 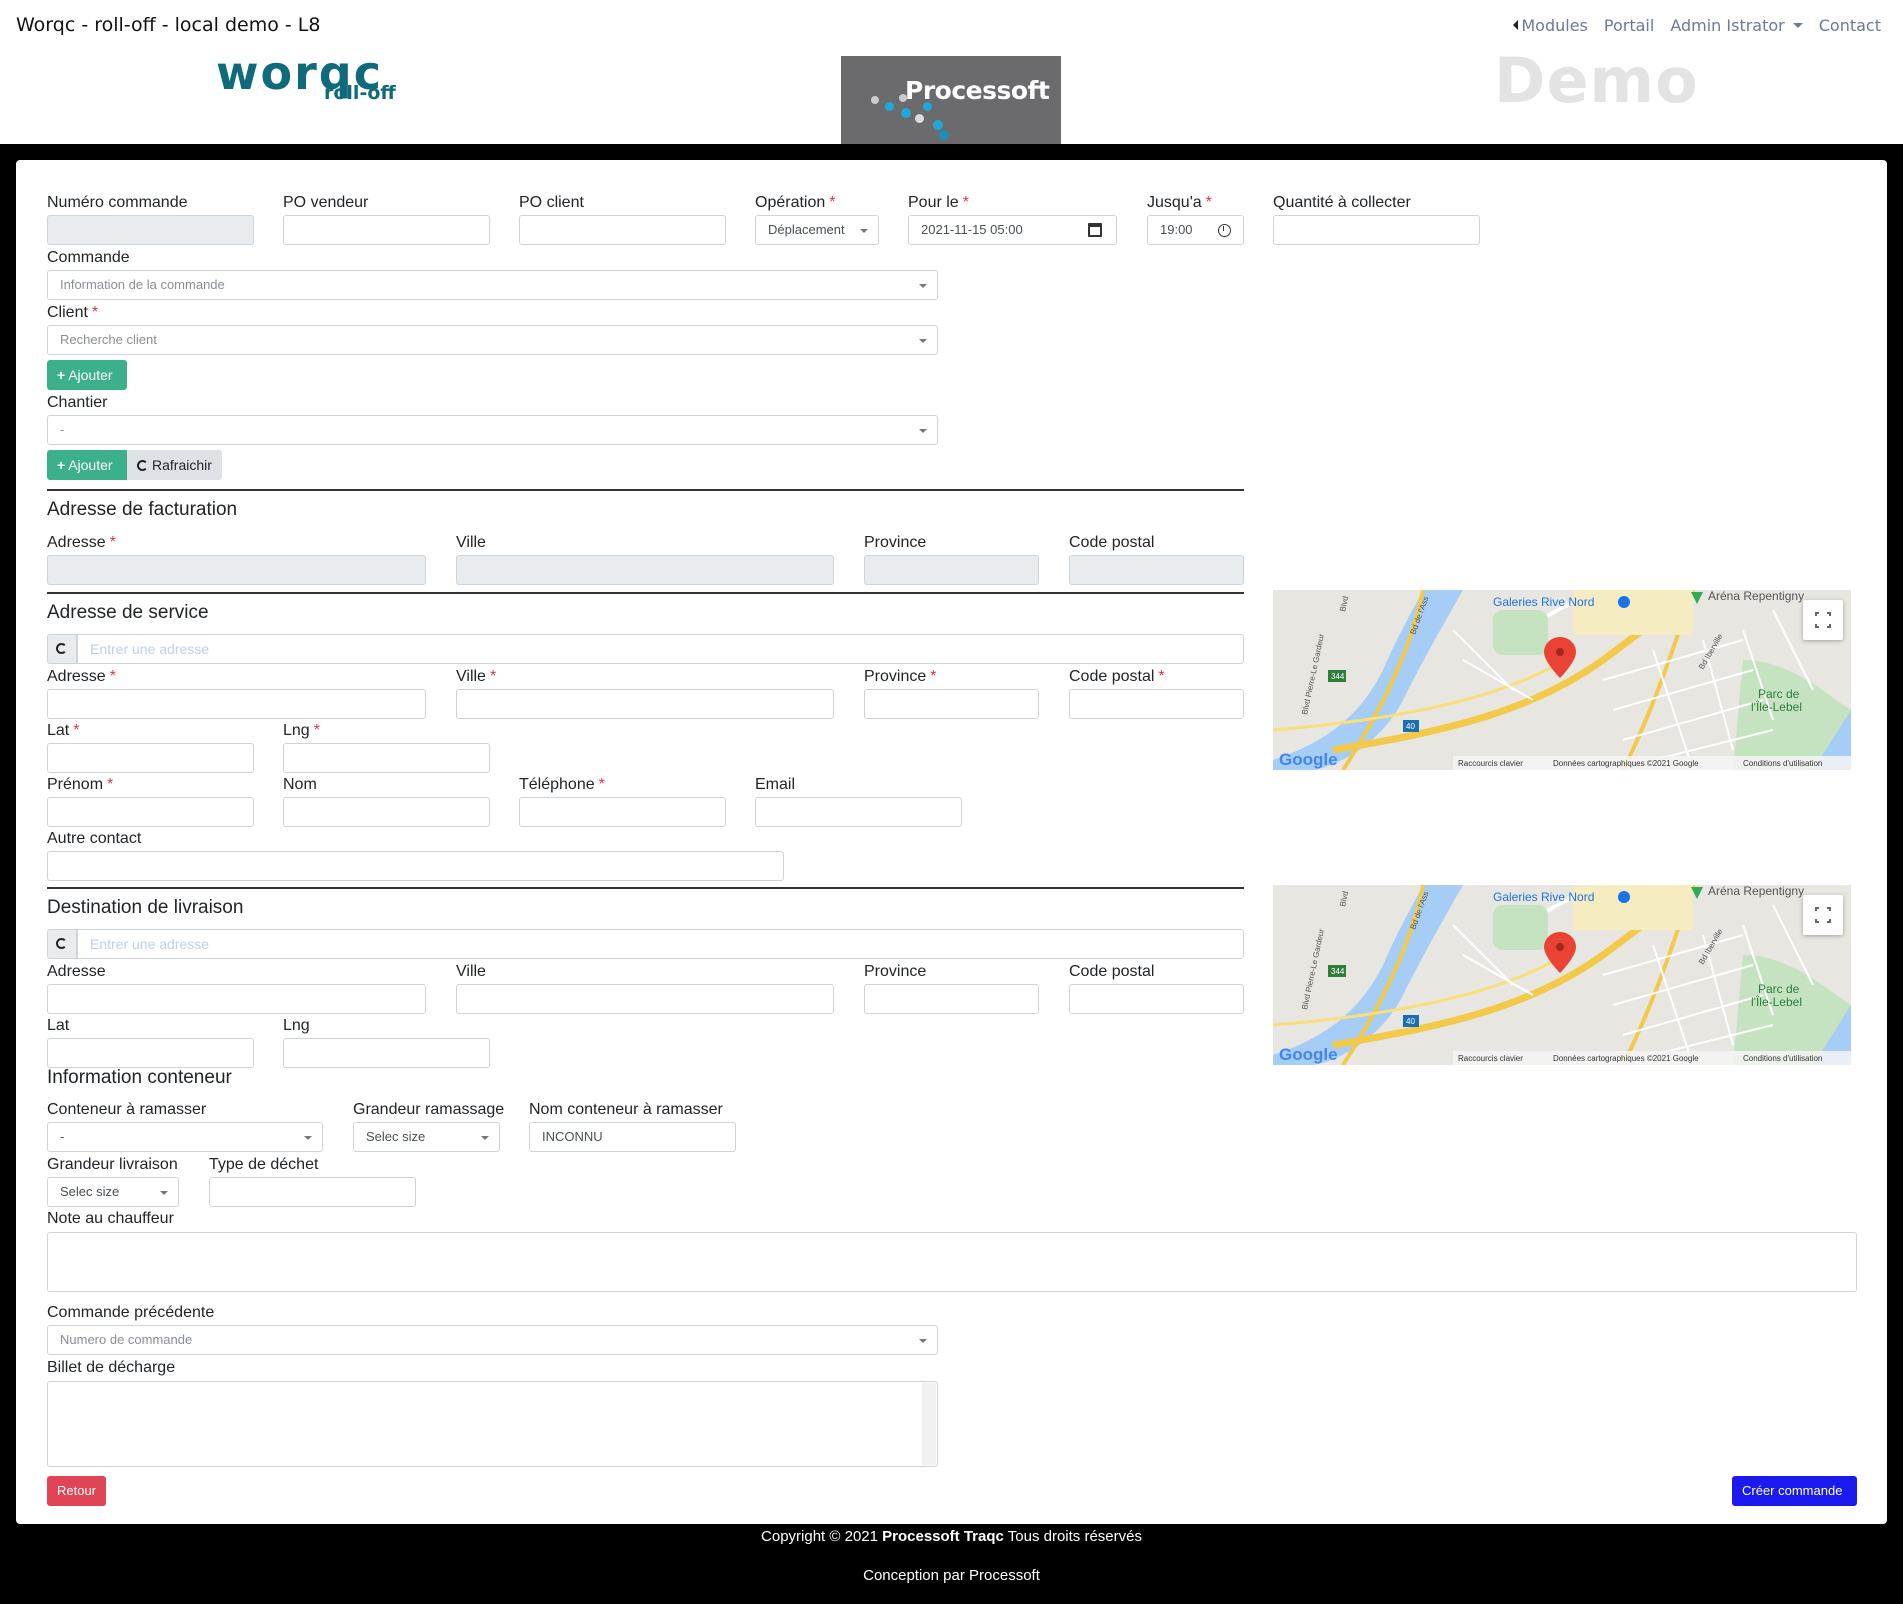 What do you see at coordinates (127, 1109) in the screenshot?
I see `conteneur-label: Conteneur à ramasser` at bounding box center [127, 1109].